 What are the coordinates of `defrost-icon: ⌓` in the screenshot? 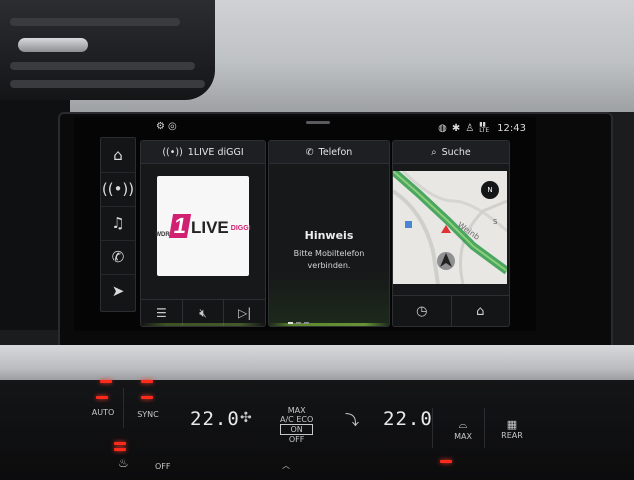 It's located at (463, 424).